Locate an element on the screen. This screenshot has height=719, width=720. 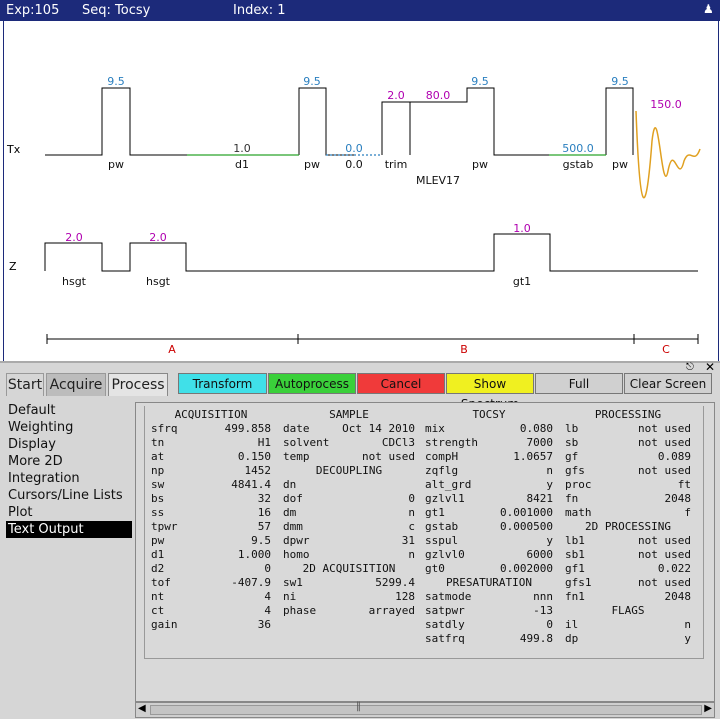
parameter-name: temp is located at coordinates (296, 456).